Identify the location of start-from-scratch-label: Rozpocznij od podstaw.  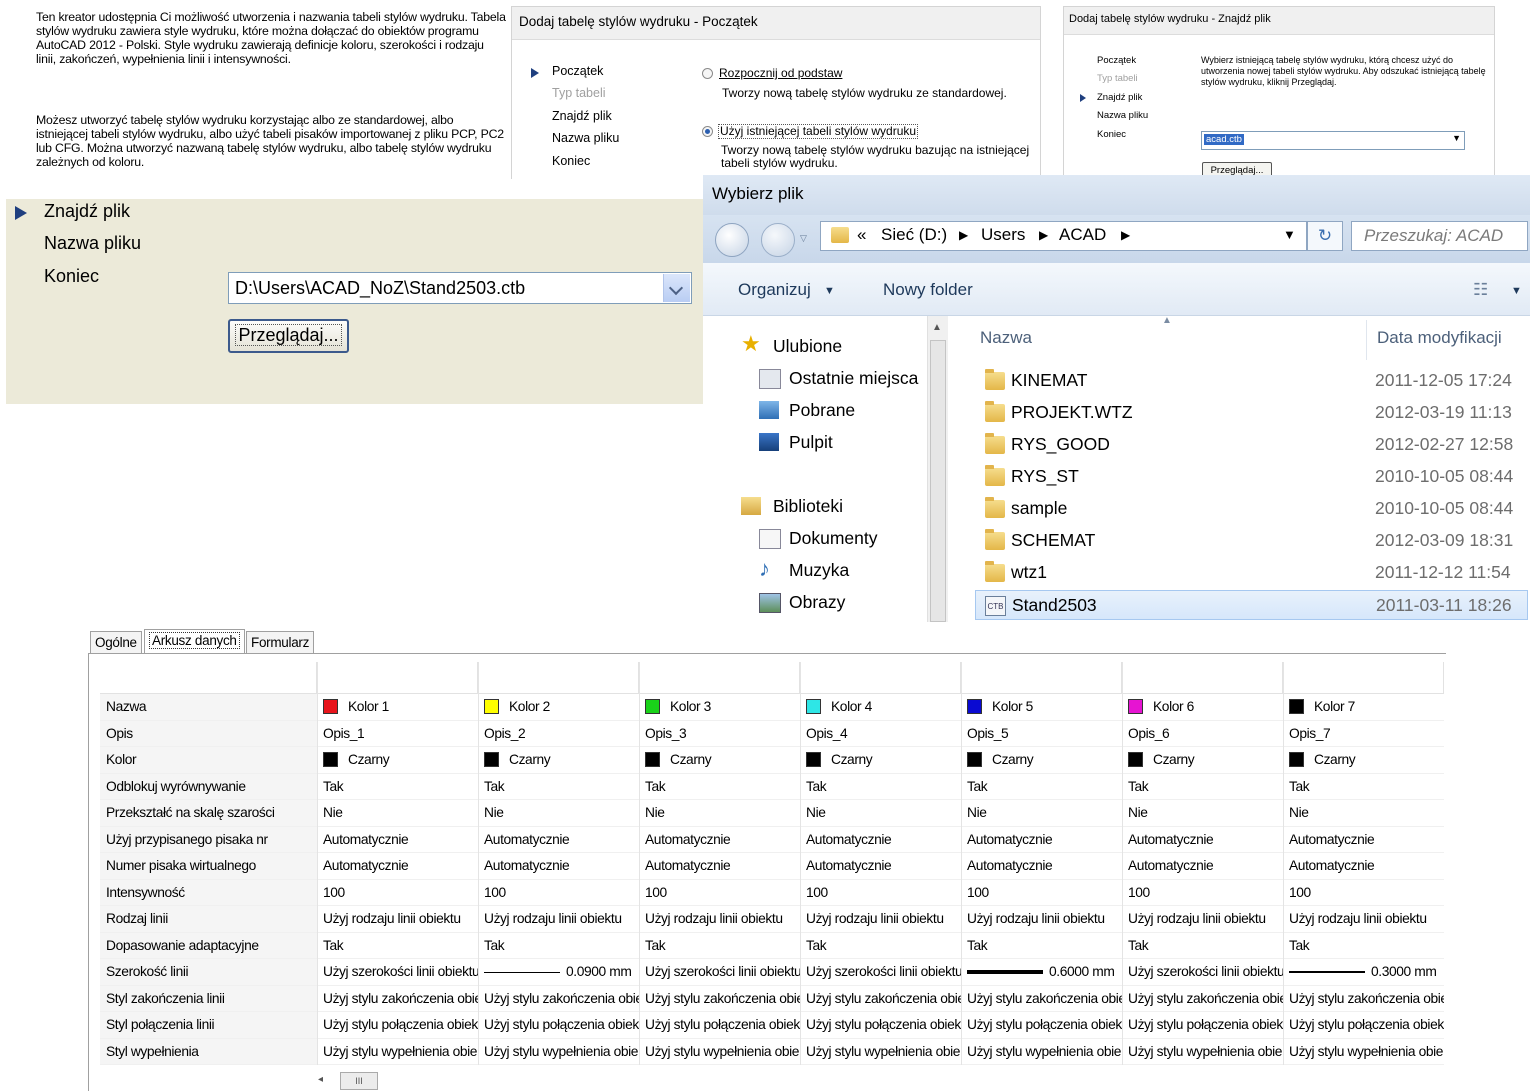
(780, 73).